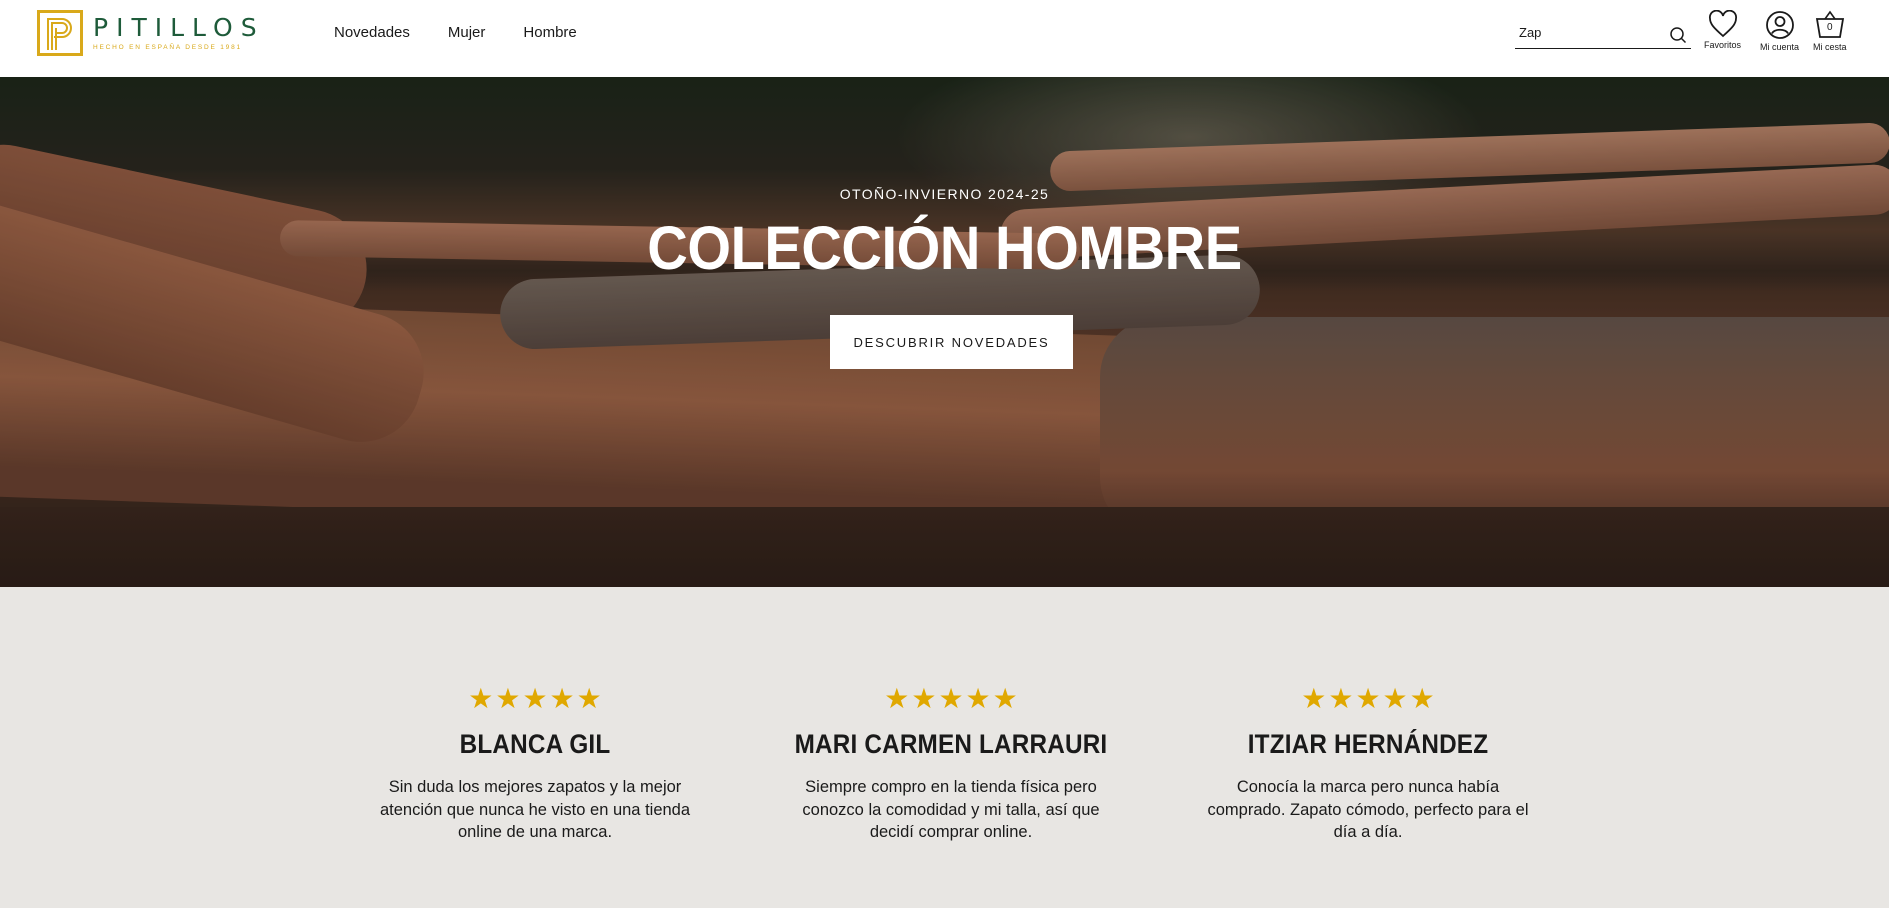  I want to click on reviewer-name: MARI CARMEN LARRAURI, so click(951, 744).